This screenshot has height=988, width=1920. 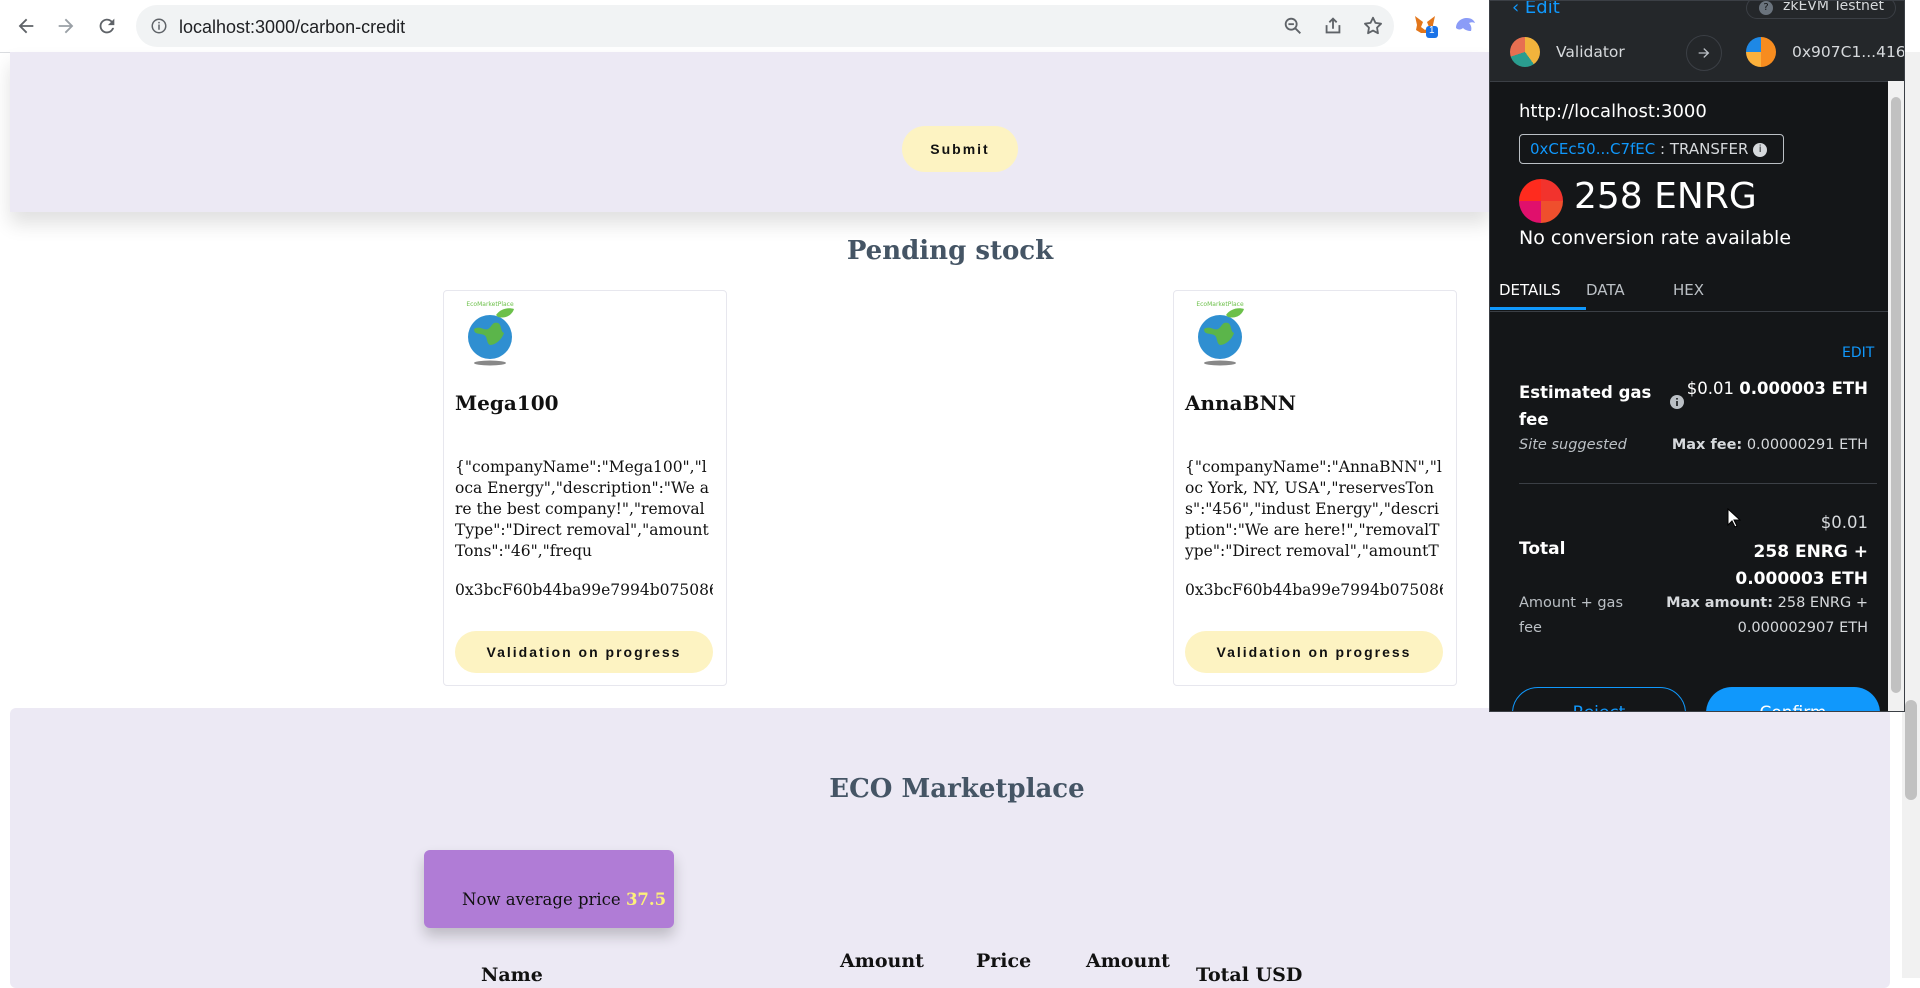 I want to click on page-scrollbar-thumb, so click(x=1911, y=750).